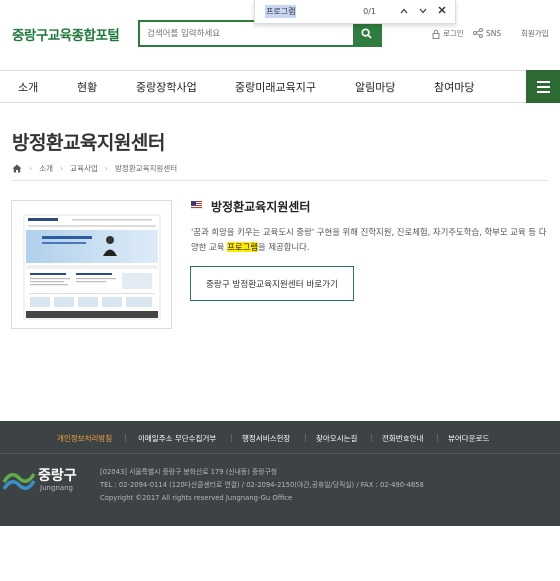 The height and width of the screenshot is (581, 560). What do you see at coordinates (57, 476) in the screenshot?
I see `footer-logo-name: 중랑구` at bounding box center [57, 476].